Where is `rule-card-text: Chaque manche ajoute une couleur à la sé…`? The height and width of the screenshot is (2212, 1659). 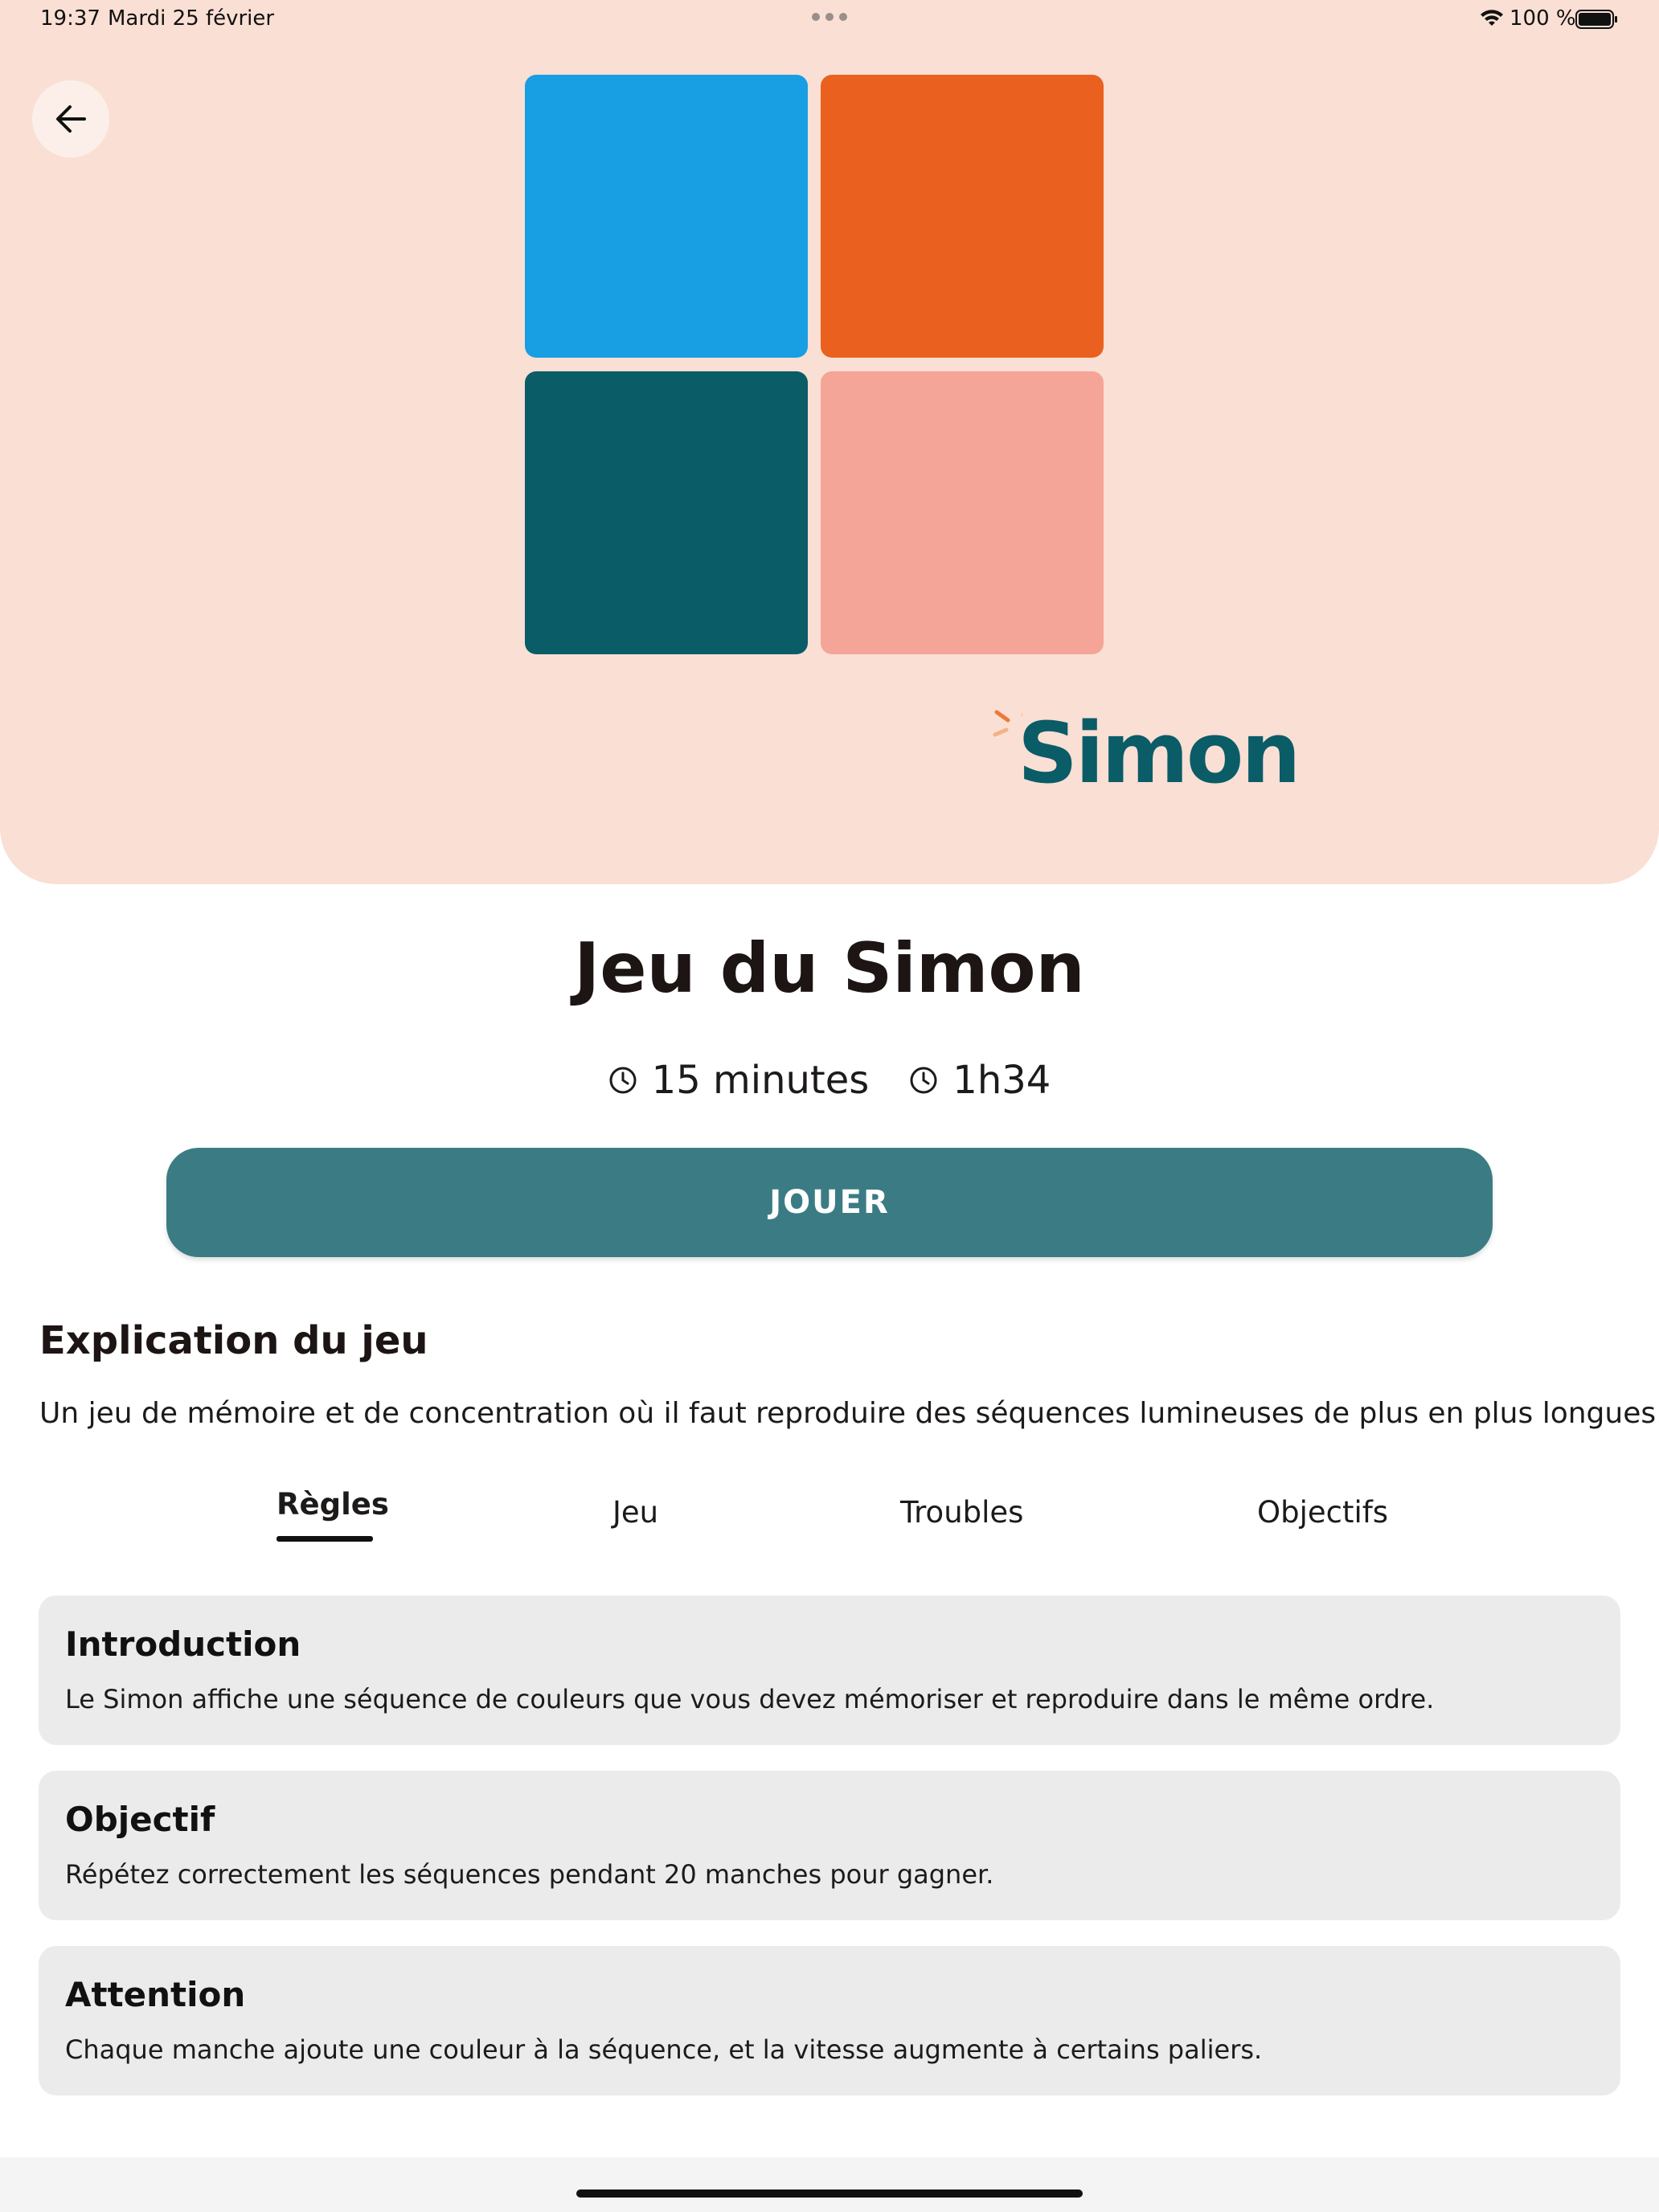 rule-card-text: Chaque manche ajoute une couleur à la sé… is located at coordinates (664, 2049).